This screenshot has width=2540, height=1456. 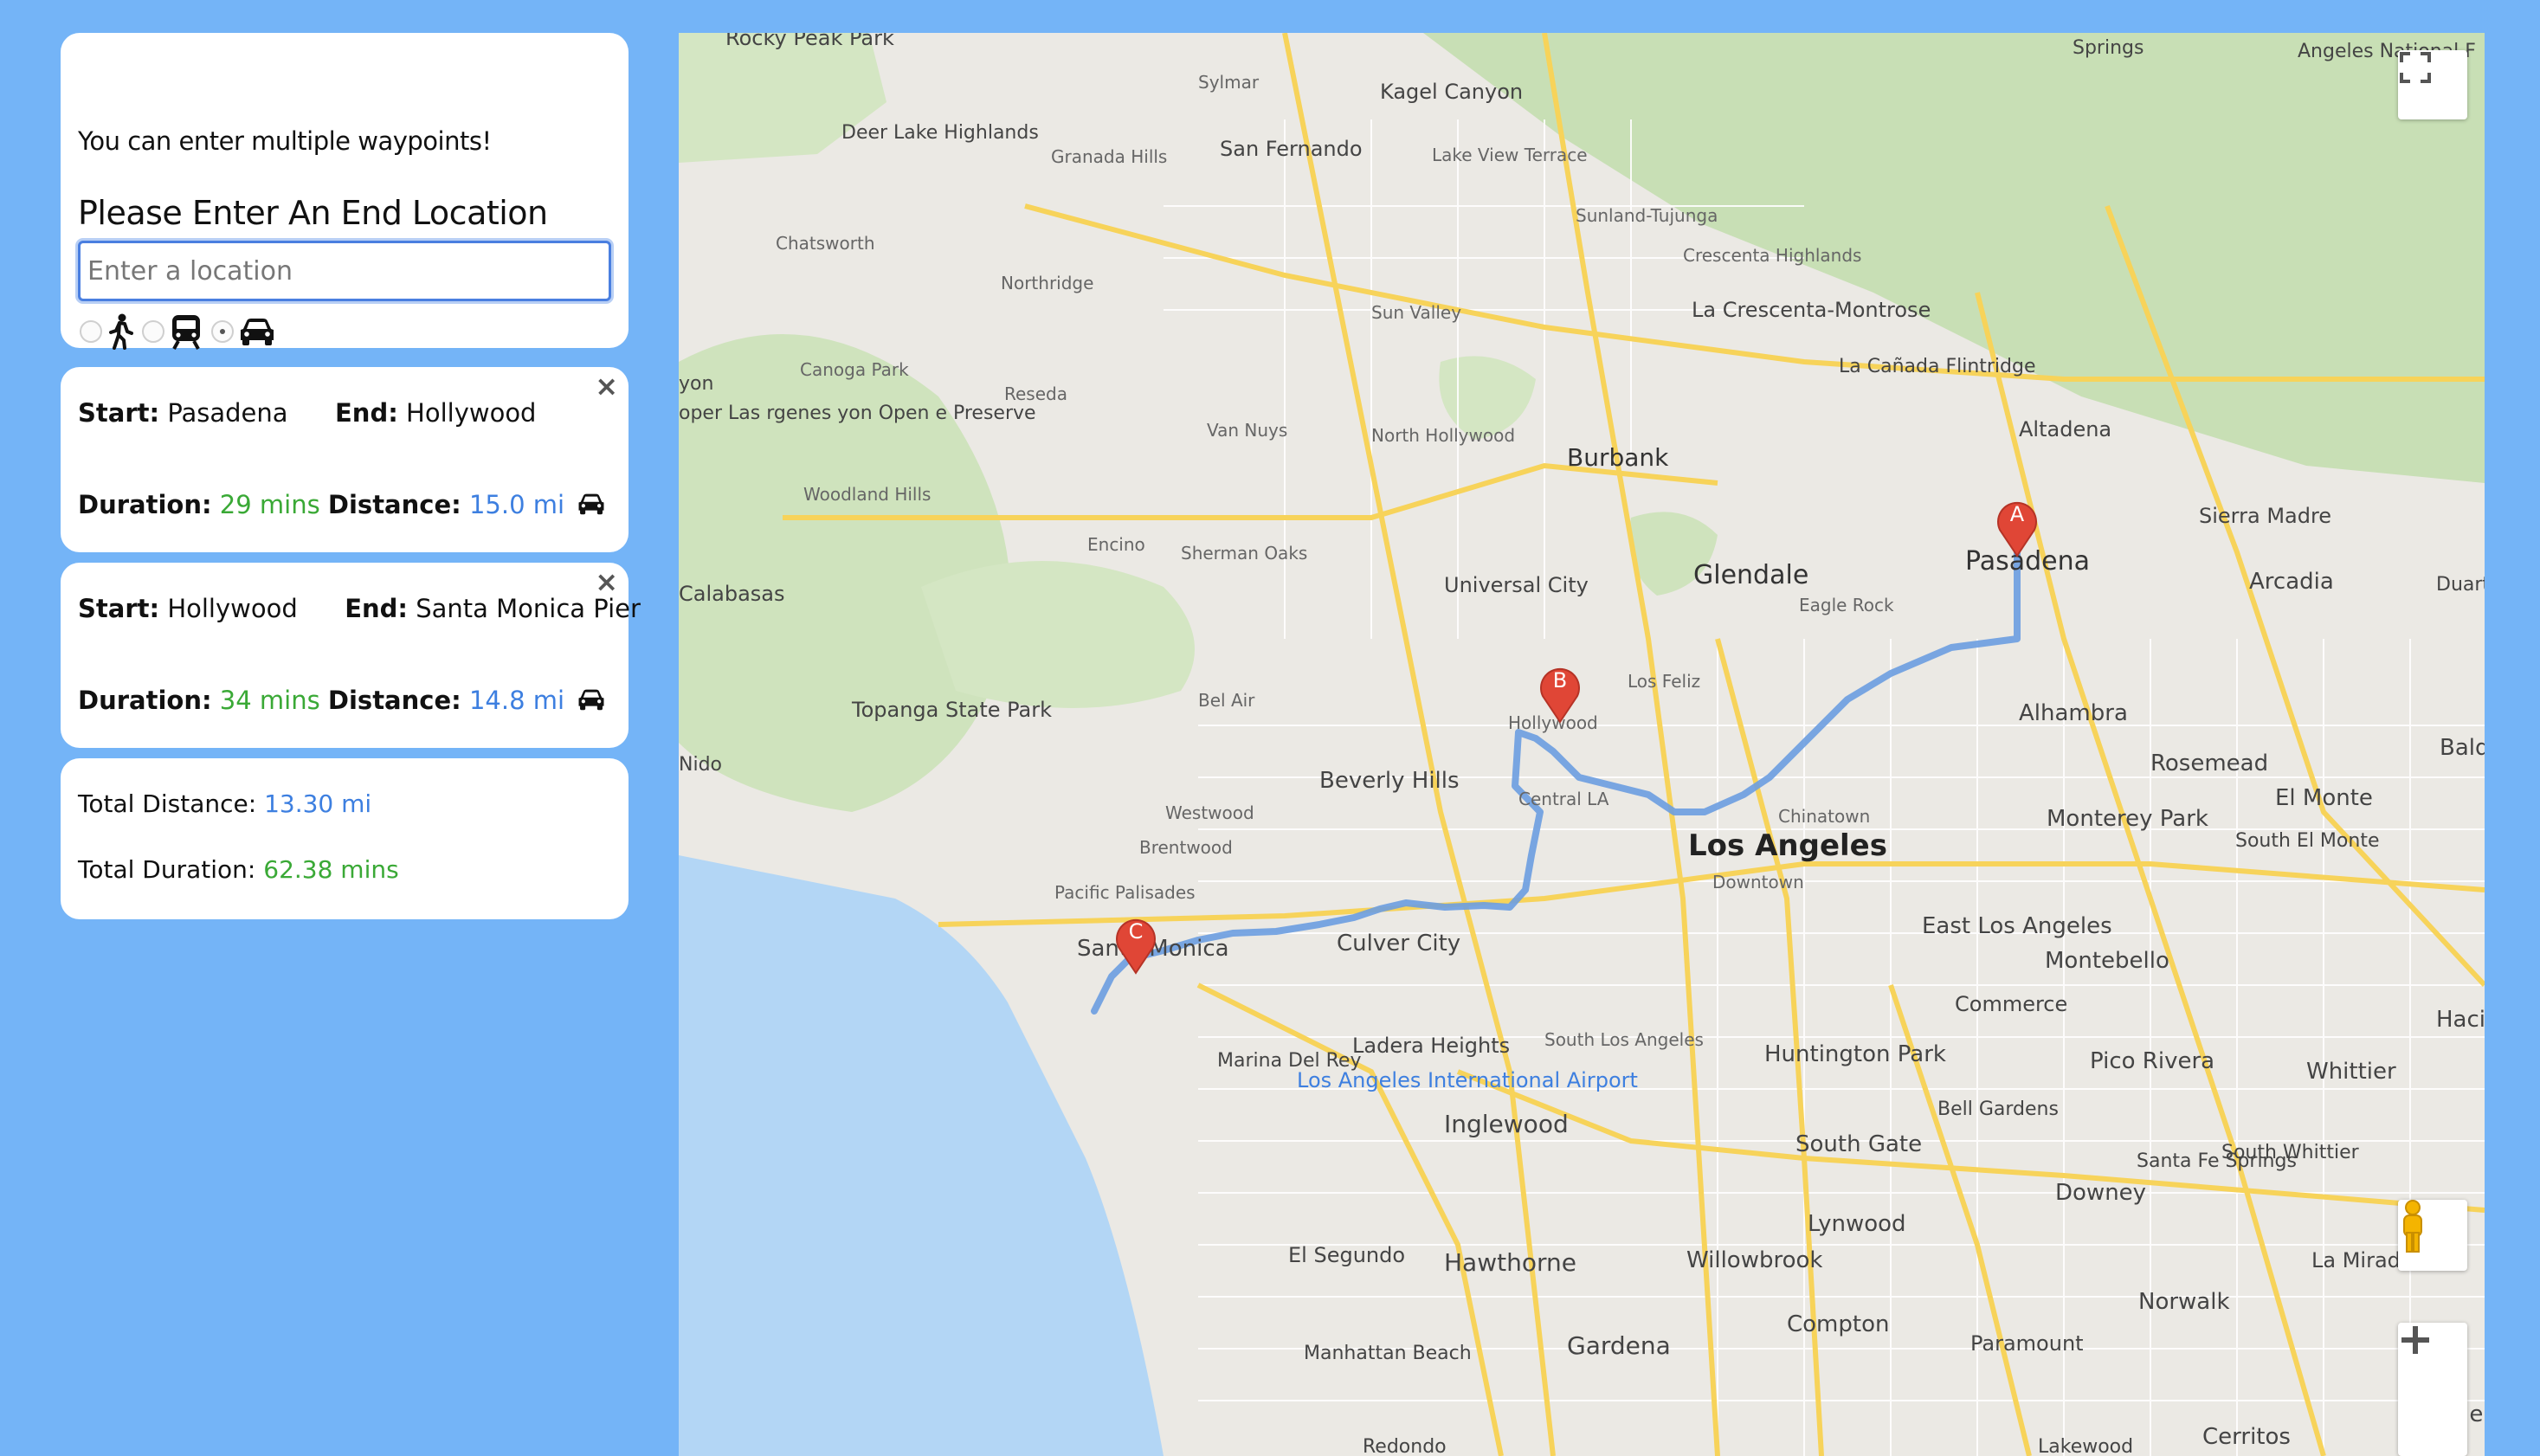 What do you see at coordinates (2017, 514) in the screenshot?
I see `svg-text: A` at bounding box center [2017, 514].